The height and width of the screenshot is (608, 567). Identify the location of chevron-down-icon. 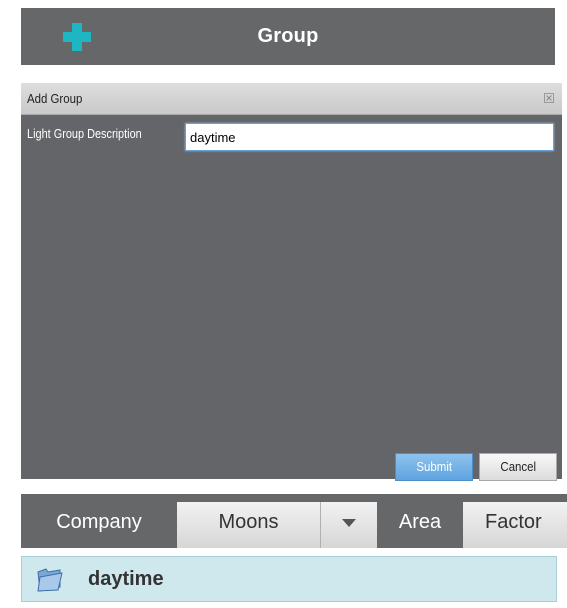
(349, 523).